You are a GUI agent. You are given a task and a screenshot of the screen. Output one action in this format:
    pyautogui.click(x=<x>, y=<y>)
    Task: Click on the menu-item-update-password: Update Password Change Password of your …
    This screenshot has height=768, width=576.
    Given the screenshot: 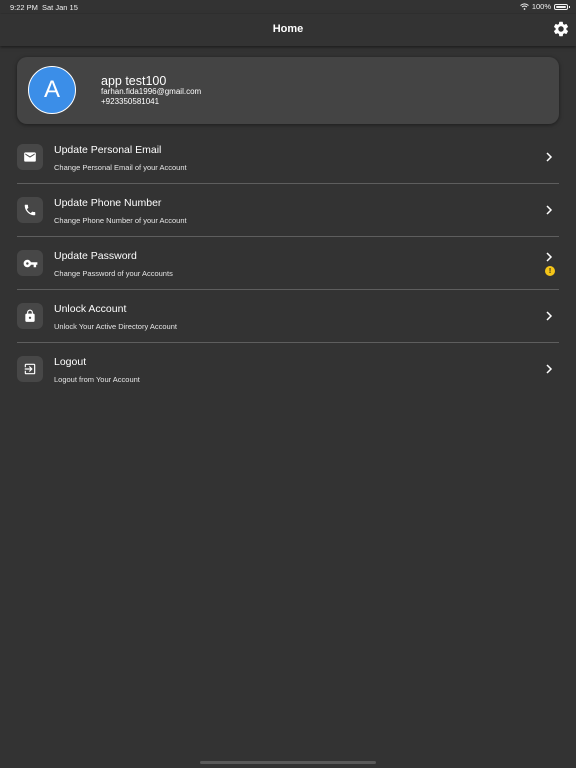 What is the action you would take?
    pyautogui.click(x=288, y=264)
    